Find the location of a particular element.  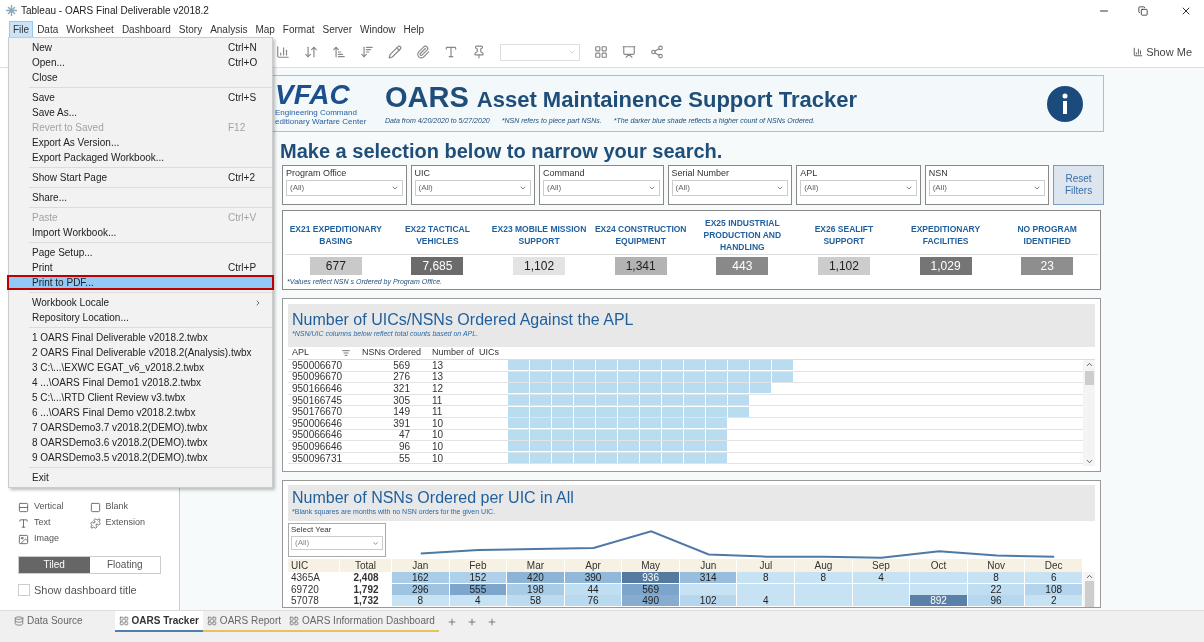

heatmap-cell: 162 is located at coordinates (421, 578).